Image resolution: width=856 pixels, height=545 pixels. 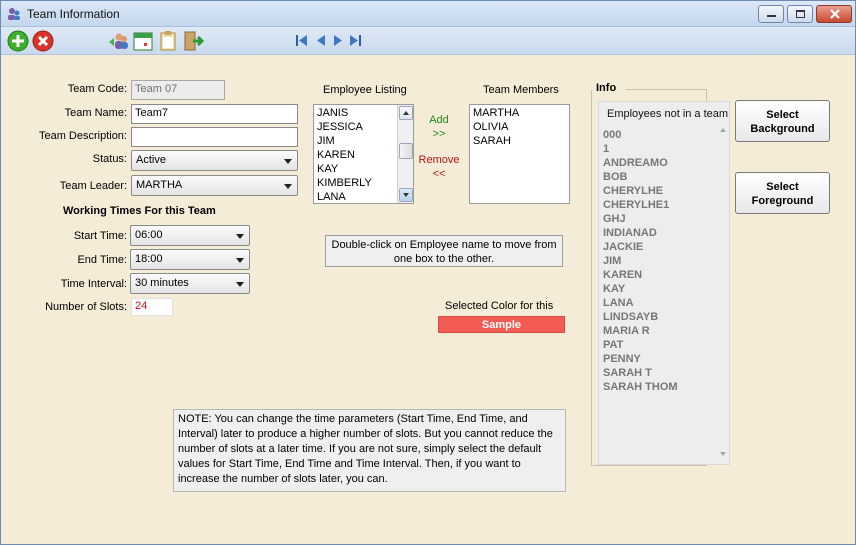 I want to click on add-button: Add >>, so click(x=439, y=127).